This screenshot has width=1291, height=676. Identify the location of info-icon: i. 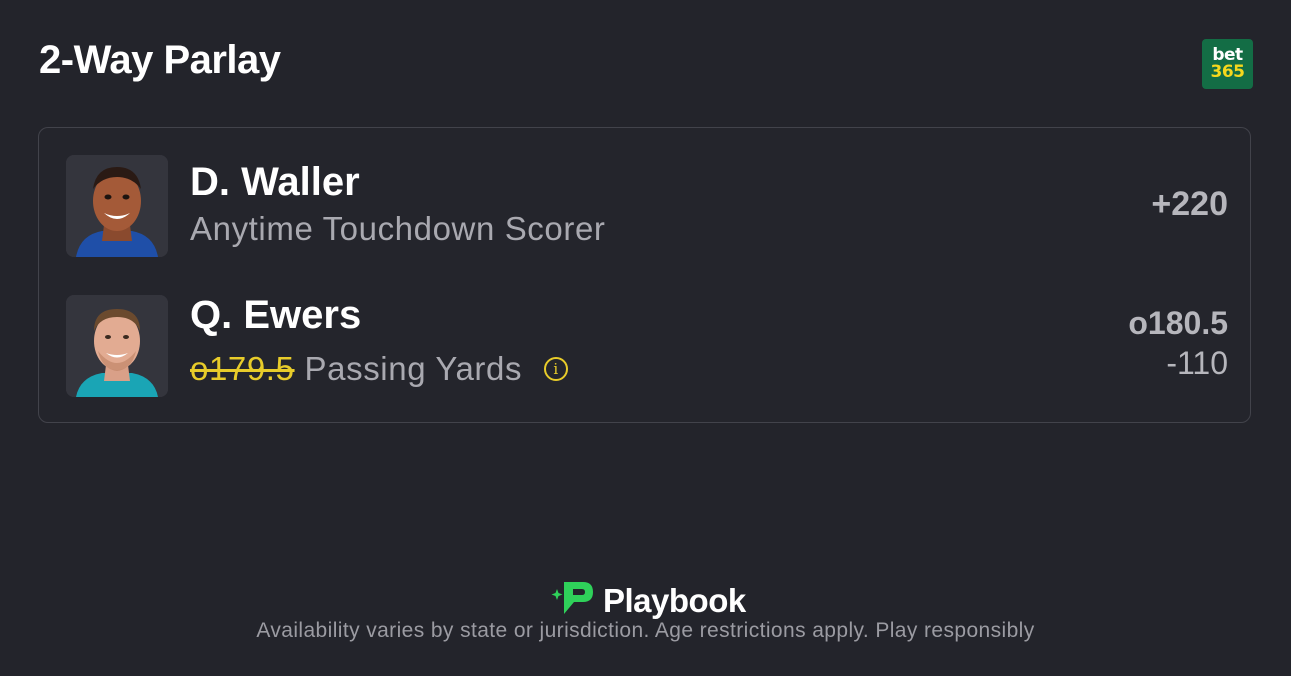
(556, 369).